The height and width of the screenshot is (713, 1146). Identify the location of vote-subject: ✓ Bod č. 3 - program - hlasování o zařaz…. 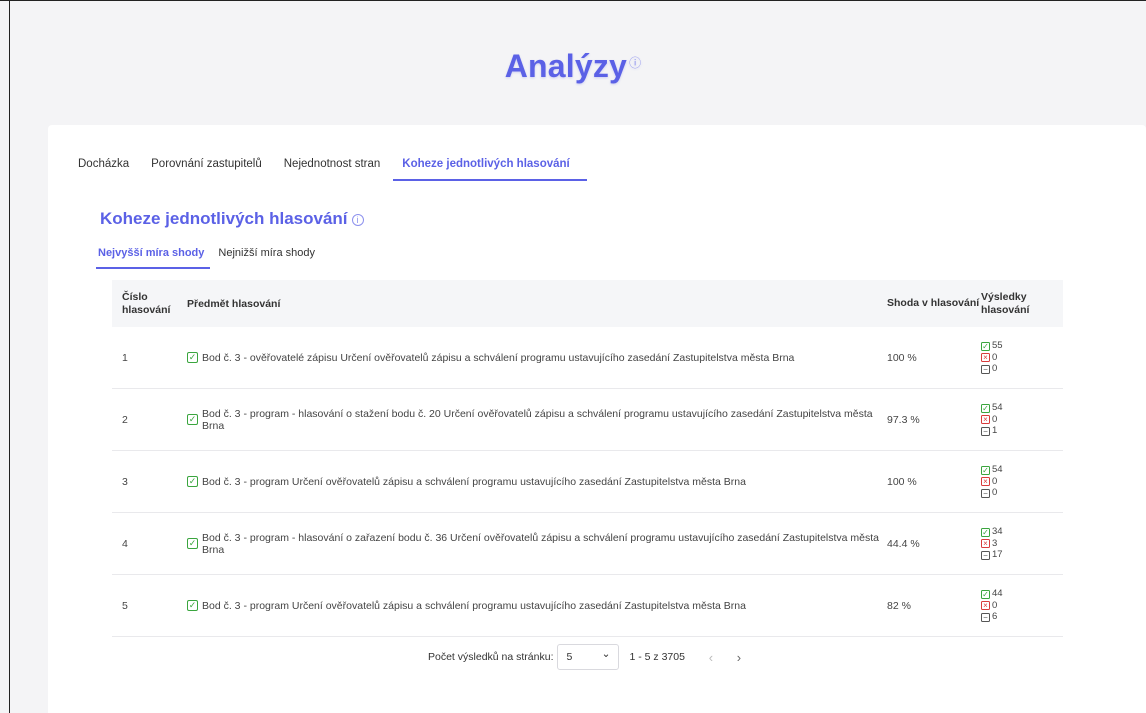
(537, 544).